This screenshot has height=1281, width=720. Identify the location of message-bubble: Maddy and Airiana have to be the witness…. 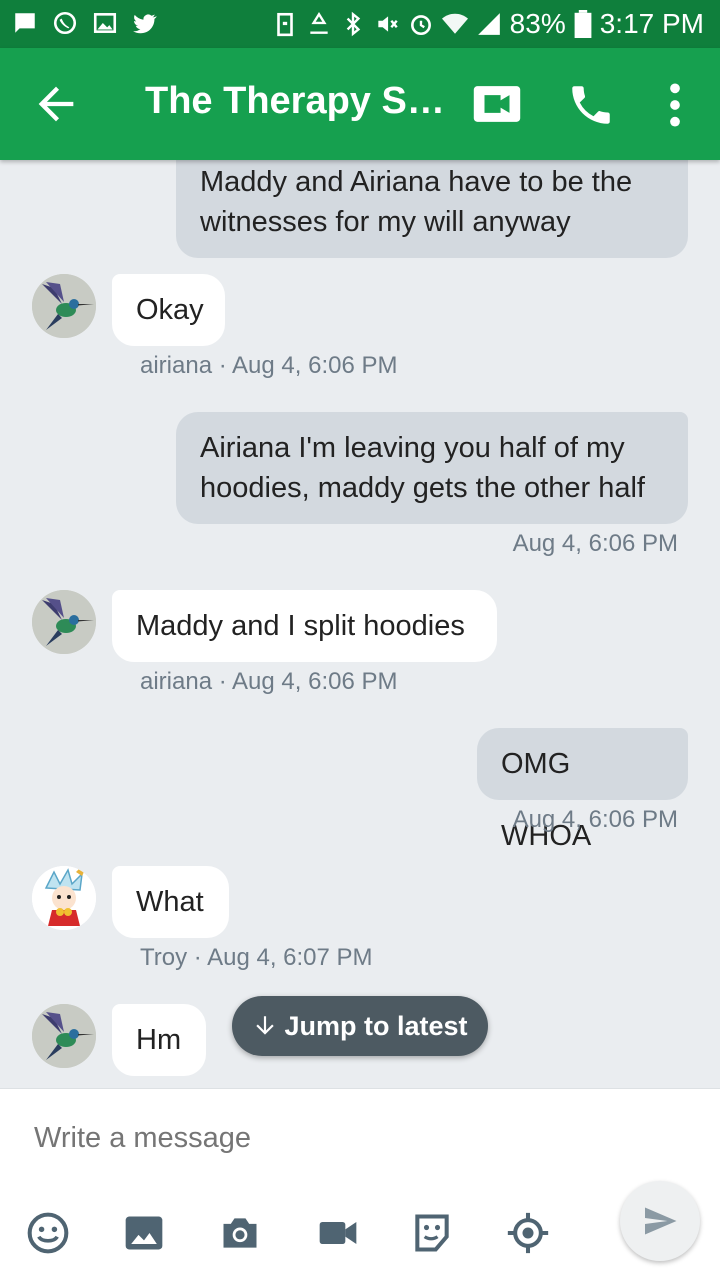
(432, 209).